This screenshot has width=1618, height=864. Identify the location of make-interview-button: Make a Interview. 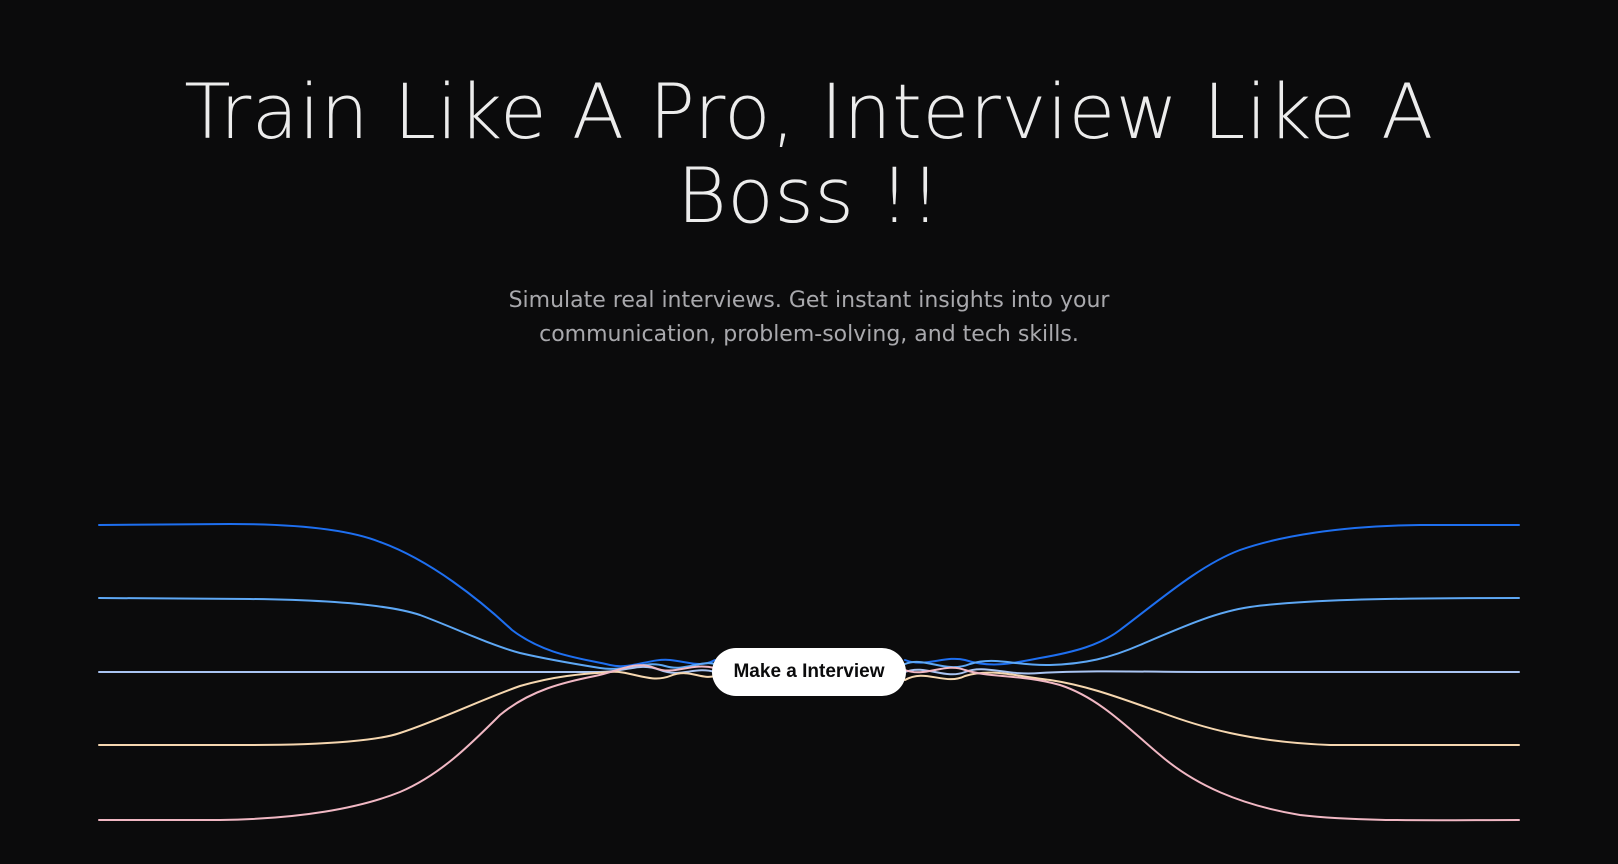
(809, 672).